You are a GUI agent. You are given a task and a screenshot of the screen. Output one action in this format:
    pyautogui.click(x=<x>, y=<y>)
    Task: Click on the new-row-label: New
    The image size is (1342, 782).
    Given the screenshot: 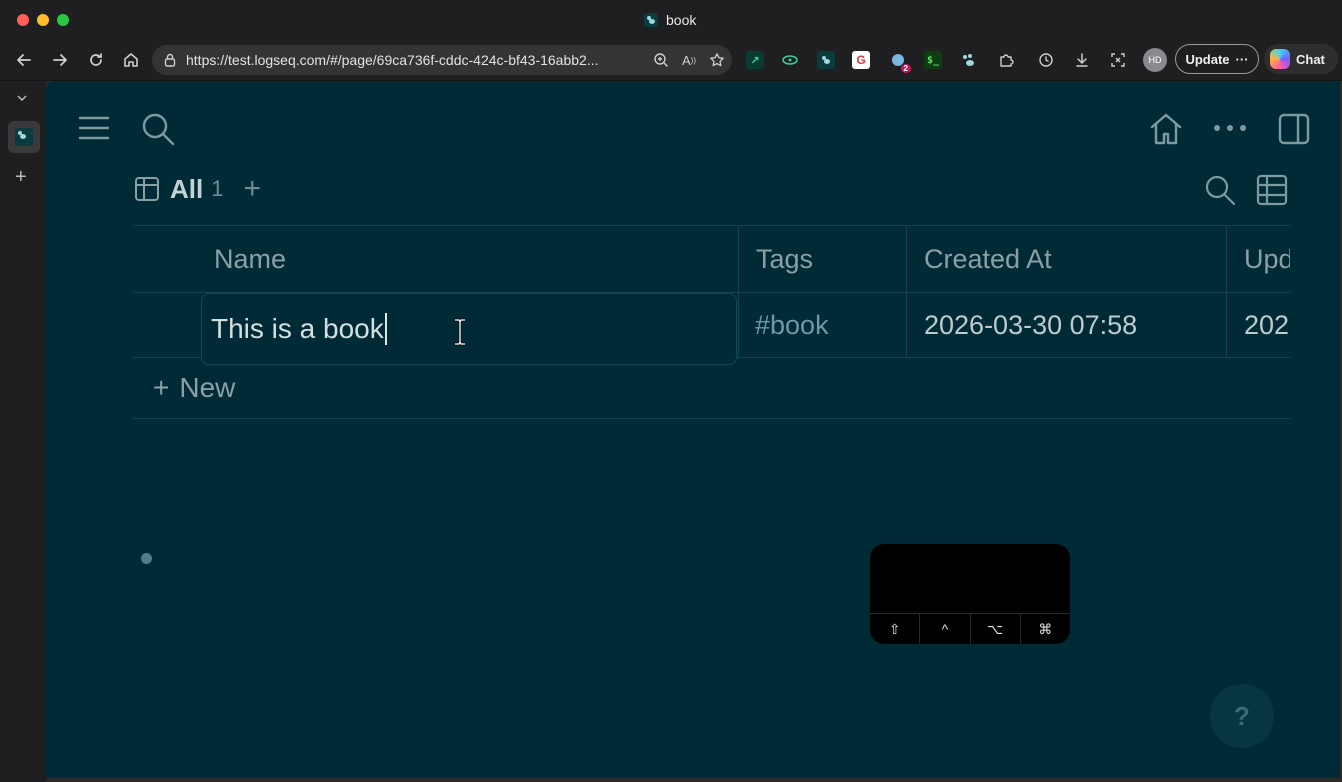 What is the action you would take?
    pyautogui.click(x=207, y=387)
    